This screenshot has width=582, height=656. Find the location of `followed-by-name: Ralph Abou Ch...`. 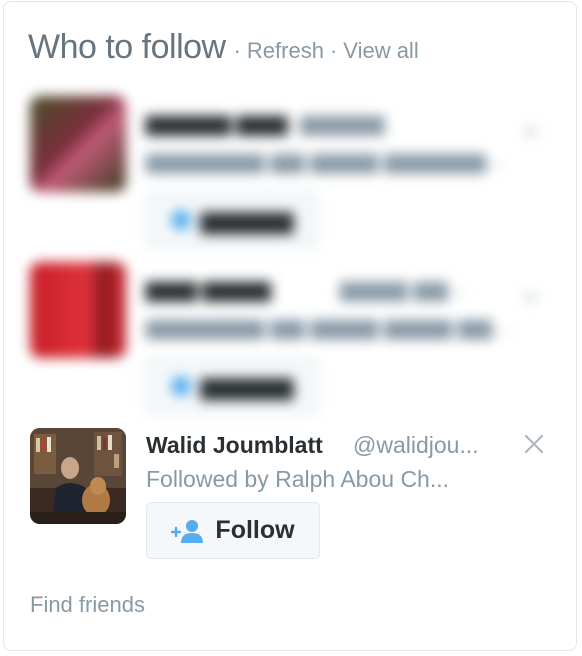

followed-by-name: Ralph Abou Ch... is located at coordinates (362, 479).